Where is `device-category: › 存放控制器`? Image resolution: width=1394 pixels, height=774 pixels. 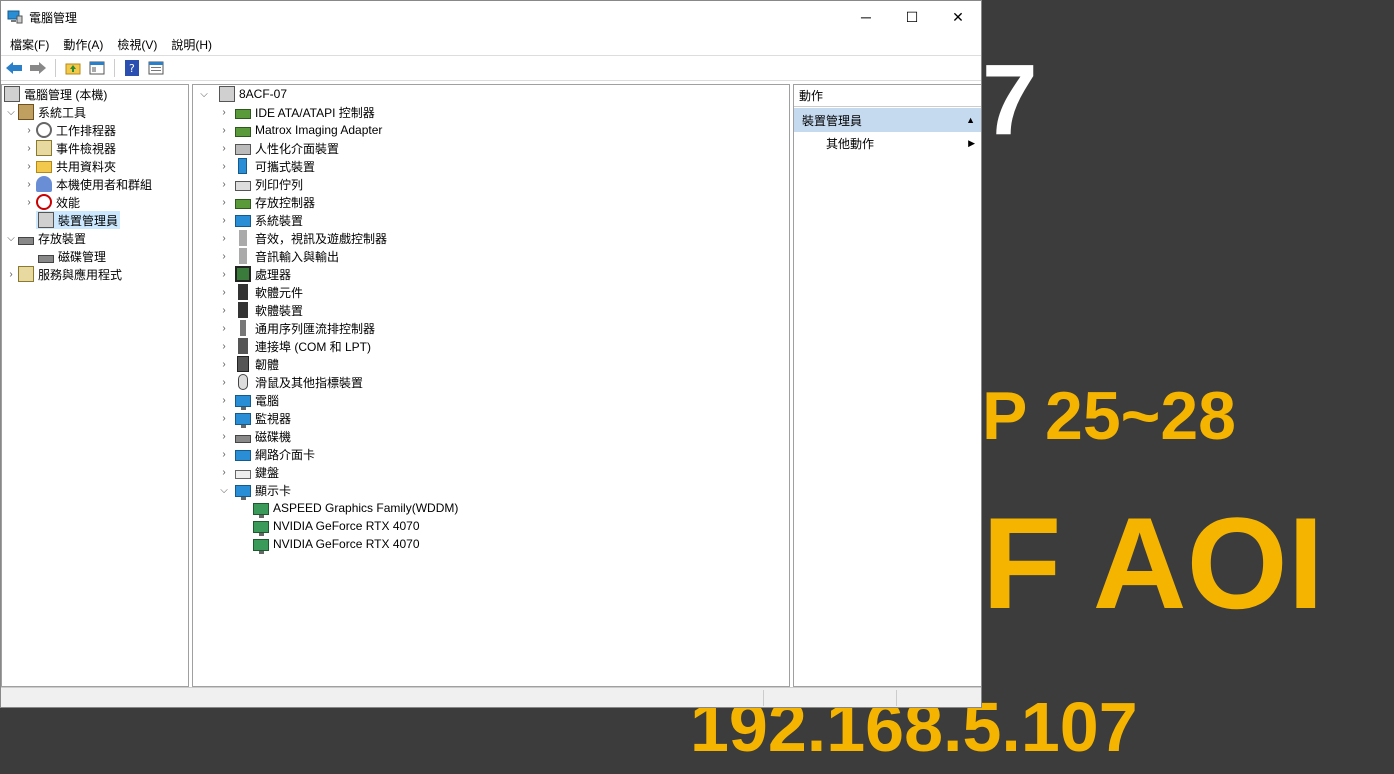 device-category: › 存放控制器 is located at coordinates (491, 202).